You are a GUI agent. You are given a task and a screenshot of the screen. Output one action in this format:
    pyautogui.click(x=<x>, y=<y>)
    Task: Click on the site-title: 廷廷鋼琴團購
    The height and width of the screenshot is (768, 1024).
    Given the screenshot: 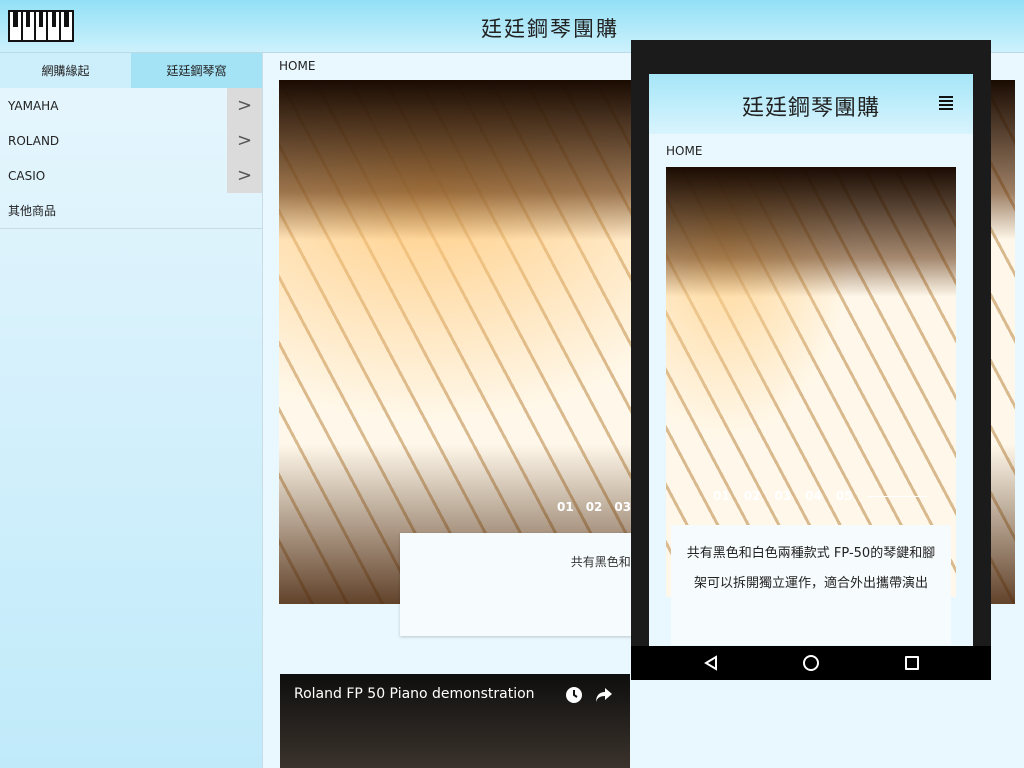 What is the action you would take?
    pyautogui.click(x=550, y=29)
    